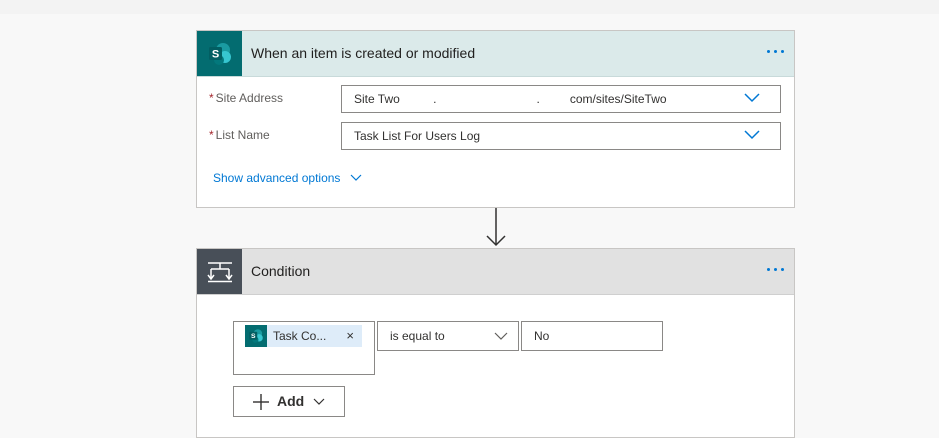 The height and width of the screenshot is (438, 939). I want to click on plus-icon, so click(261, 402).